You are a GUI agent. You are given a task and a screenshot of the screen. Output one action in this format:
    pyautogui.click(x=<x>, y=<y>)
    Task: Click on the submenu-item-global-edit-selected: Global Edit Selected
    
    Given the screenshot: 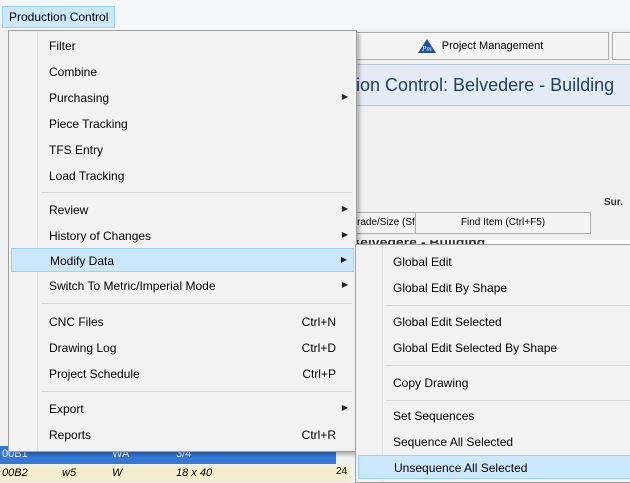 What is the action you would take?
    pyautogui.click(x=494, y=322)
    